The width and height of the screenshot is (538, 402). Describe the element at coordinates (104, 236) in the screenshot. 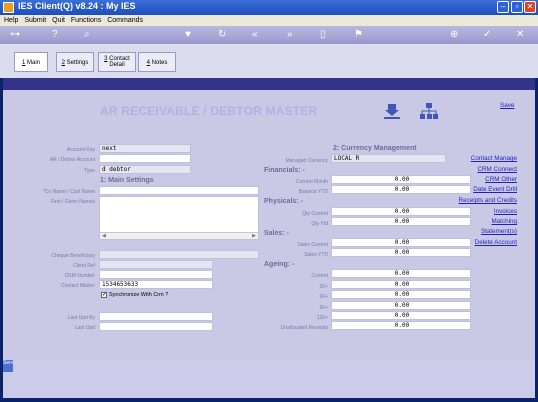

I see `scroll-left-icon: ◀` at that location.